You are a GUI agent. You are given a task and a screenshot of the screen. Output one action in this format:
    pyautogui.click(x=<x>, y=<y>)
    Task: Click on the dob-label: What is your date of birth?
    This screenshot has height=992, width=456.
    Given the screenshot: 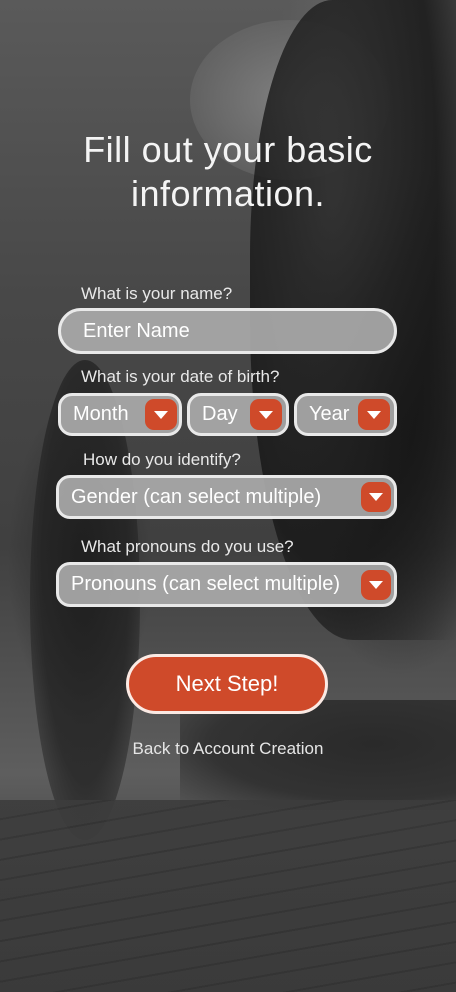 What is the action you would take?
    pyautogui.click(x=180, y=376)
    